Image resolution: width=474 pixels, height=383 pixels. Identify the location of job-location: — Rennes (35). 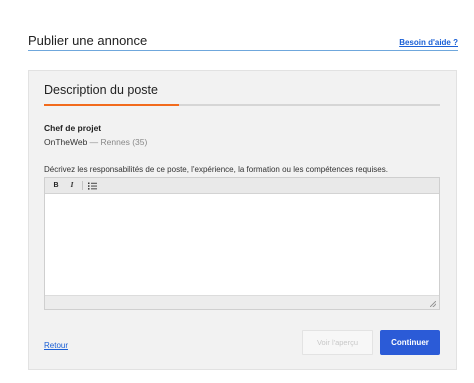
(117, 142).